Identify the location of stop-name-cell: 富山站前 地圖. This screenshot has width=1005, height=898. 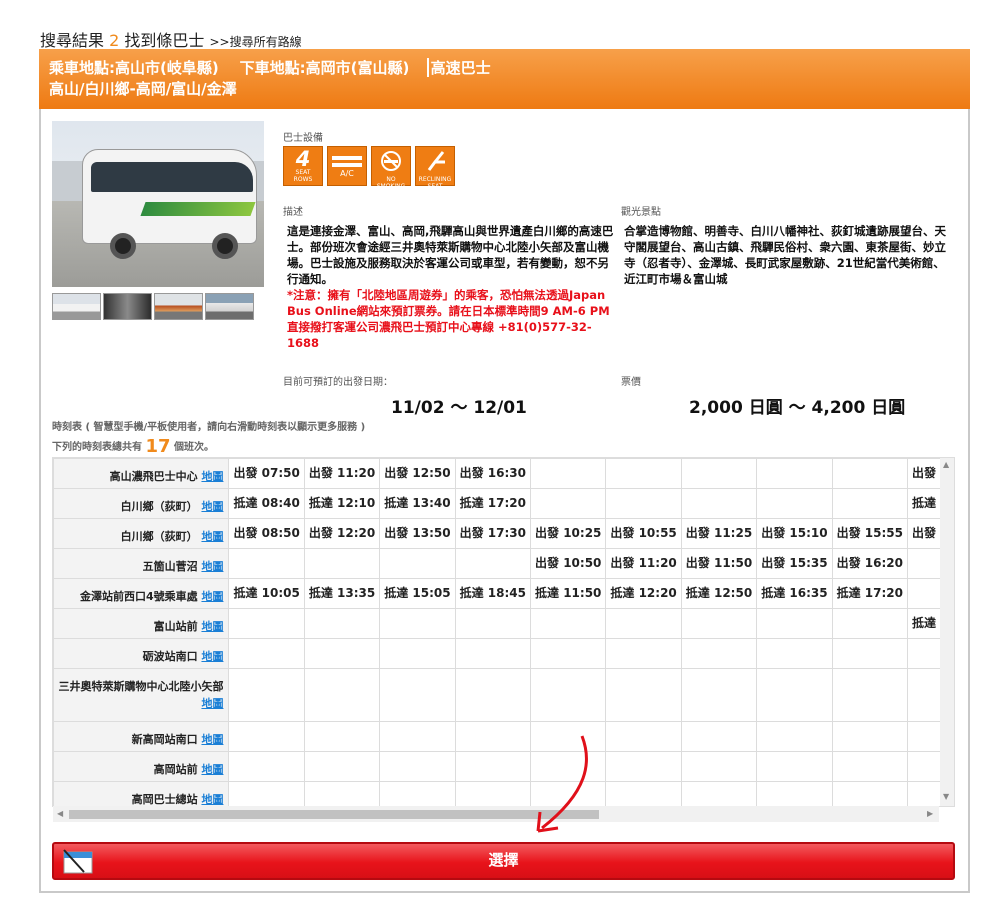
(141, 623).